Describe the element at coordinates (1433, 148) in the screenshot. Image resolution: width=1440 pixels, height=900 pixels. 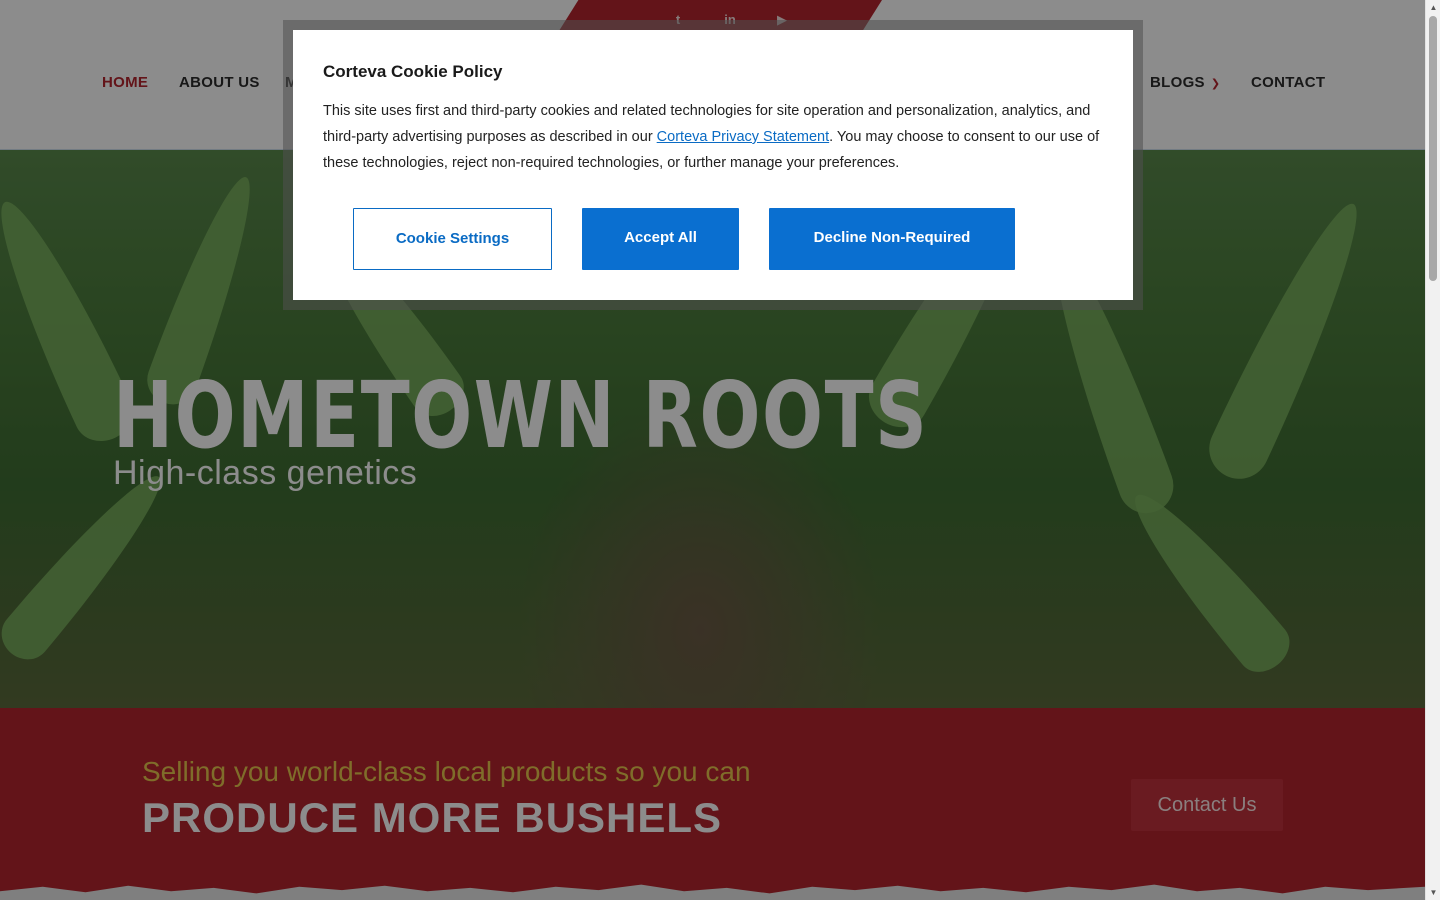
I see `scrollbar-thumb` at that location.